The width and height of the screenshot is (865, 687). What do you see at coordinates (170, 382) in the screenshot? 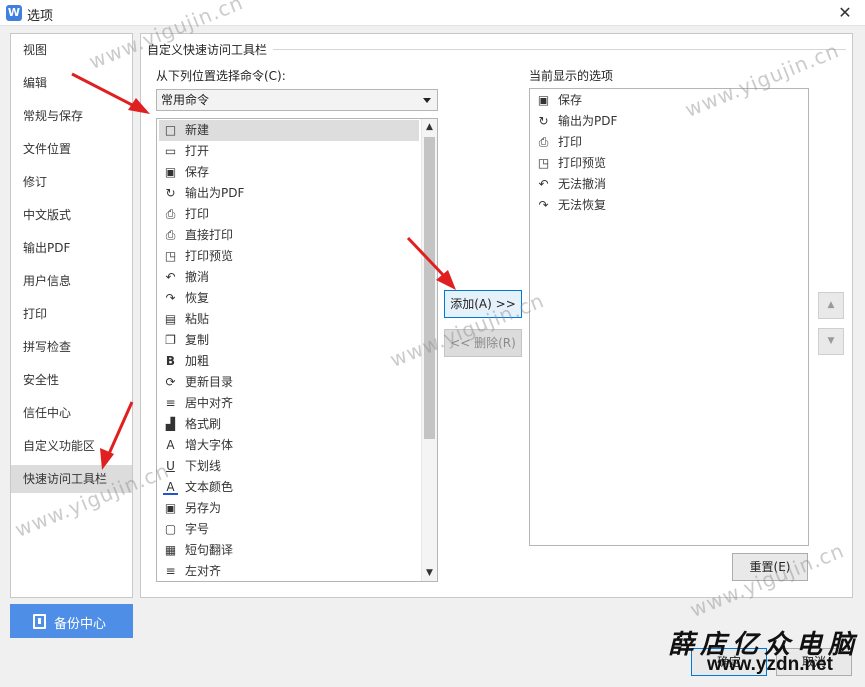
I see `update-toc-icon: ⟳` at bounding box center [170, 382].